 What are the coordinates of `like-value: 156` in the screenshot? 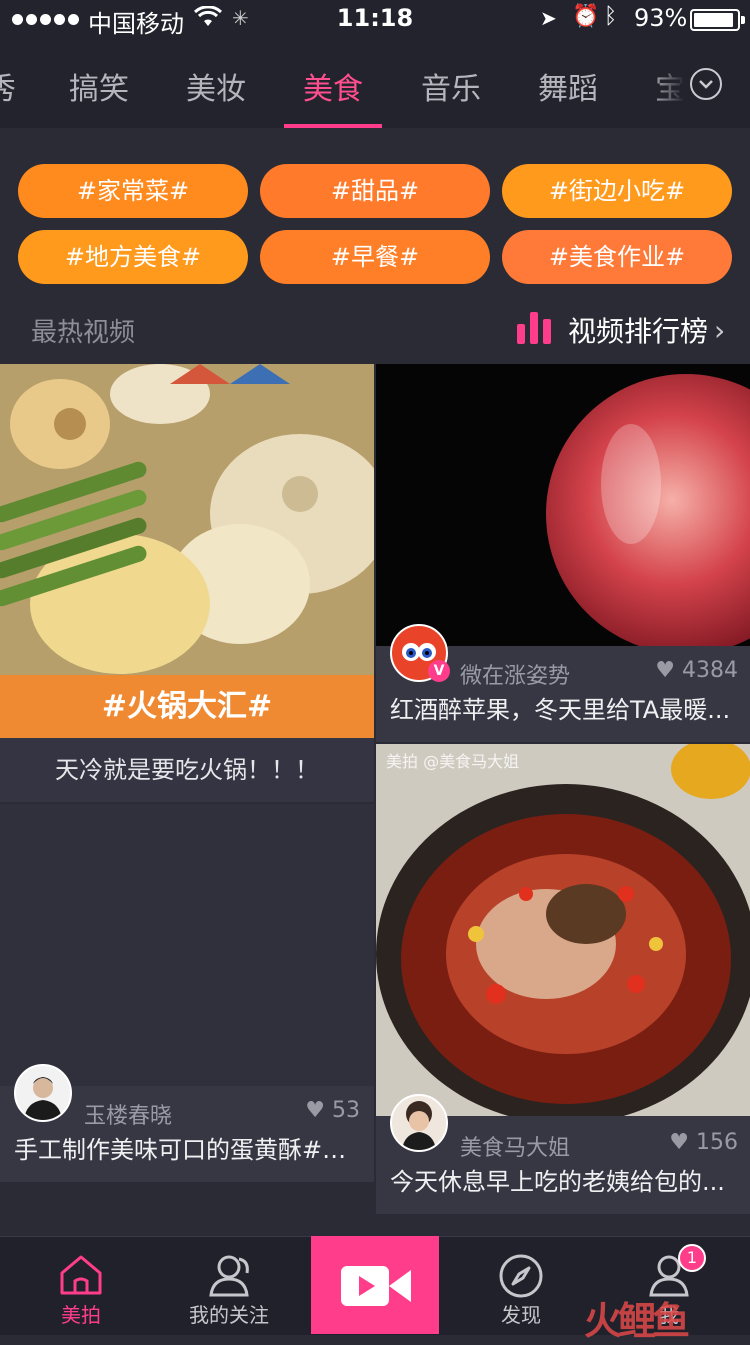 It's located at (717, 1142).